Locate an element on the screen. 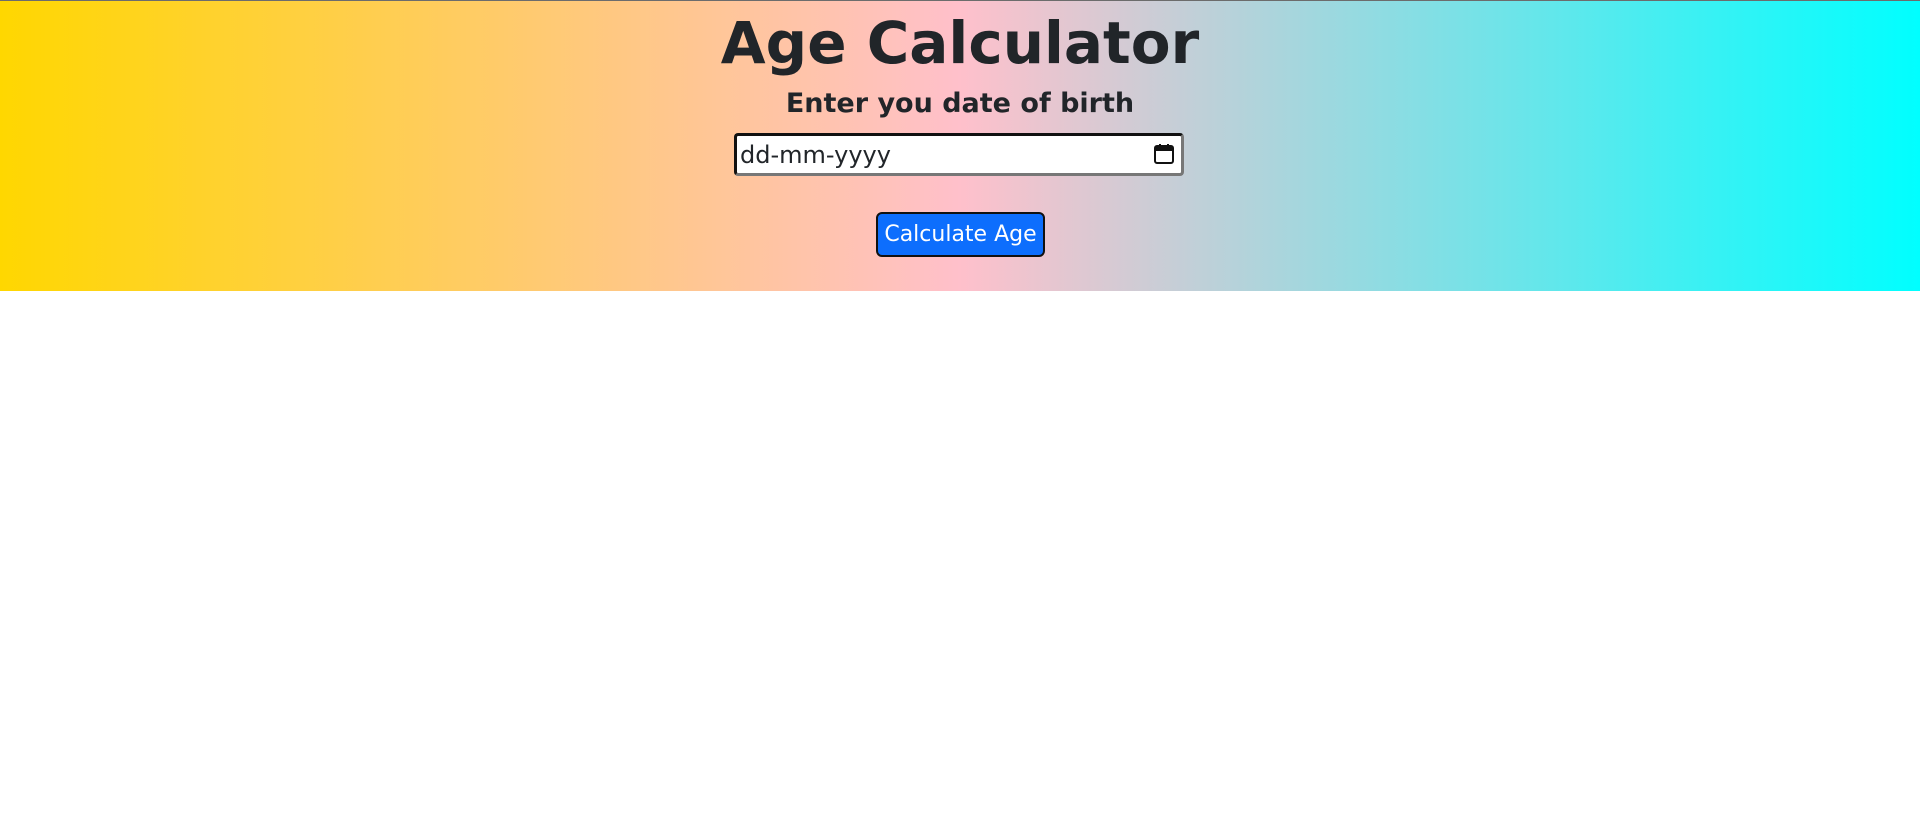 This screenshot has height=832, width=1920. dob-prompt: Enter you date of birth is located at coordinates (960, 103).